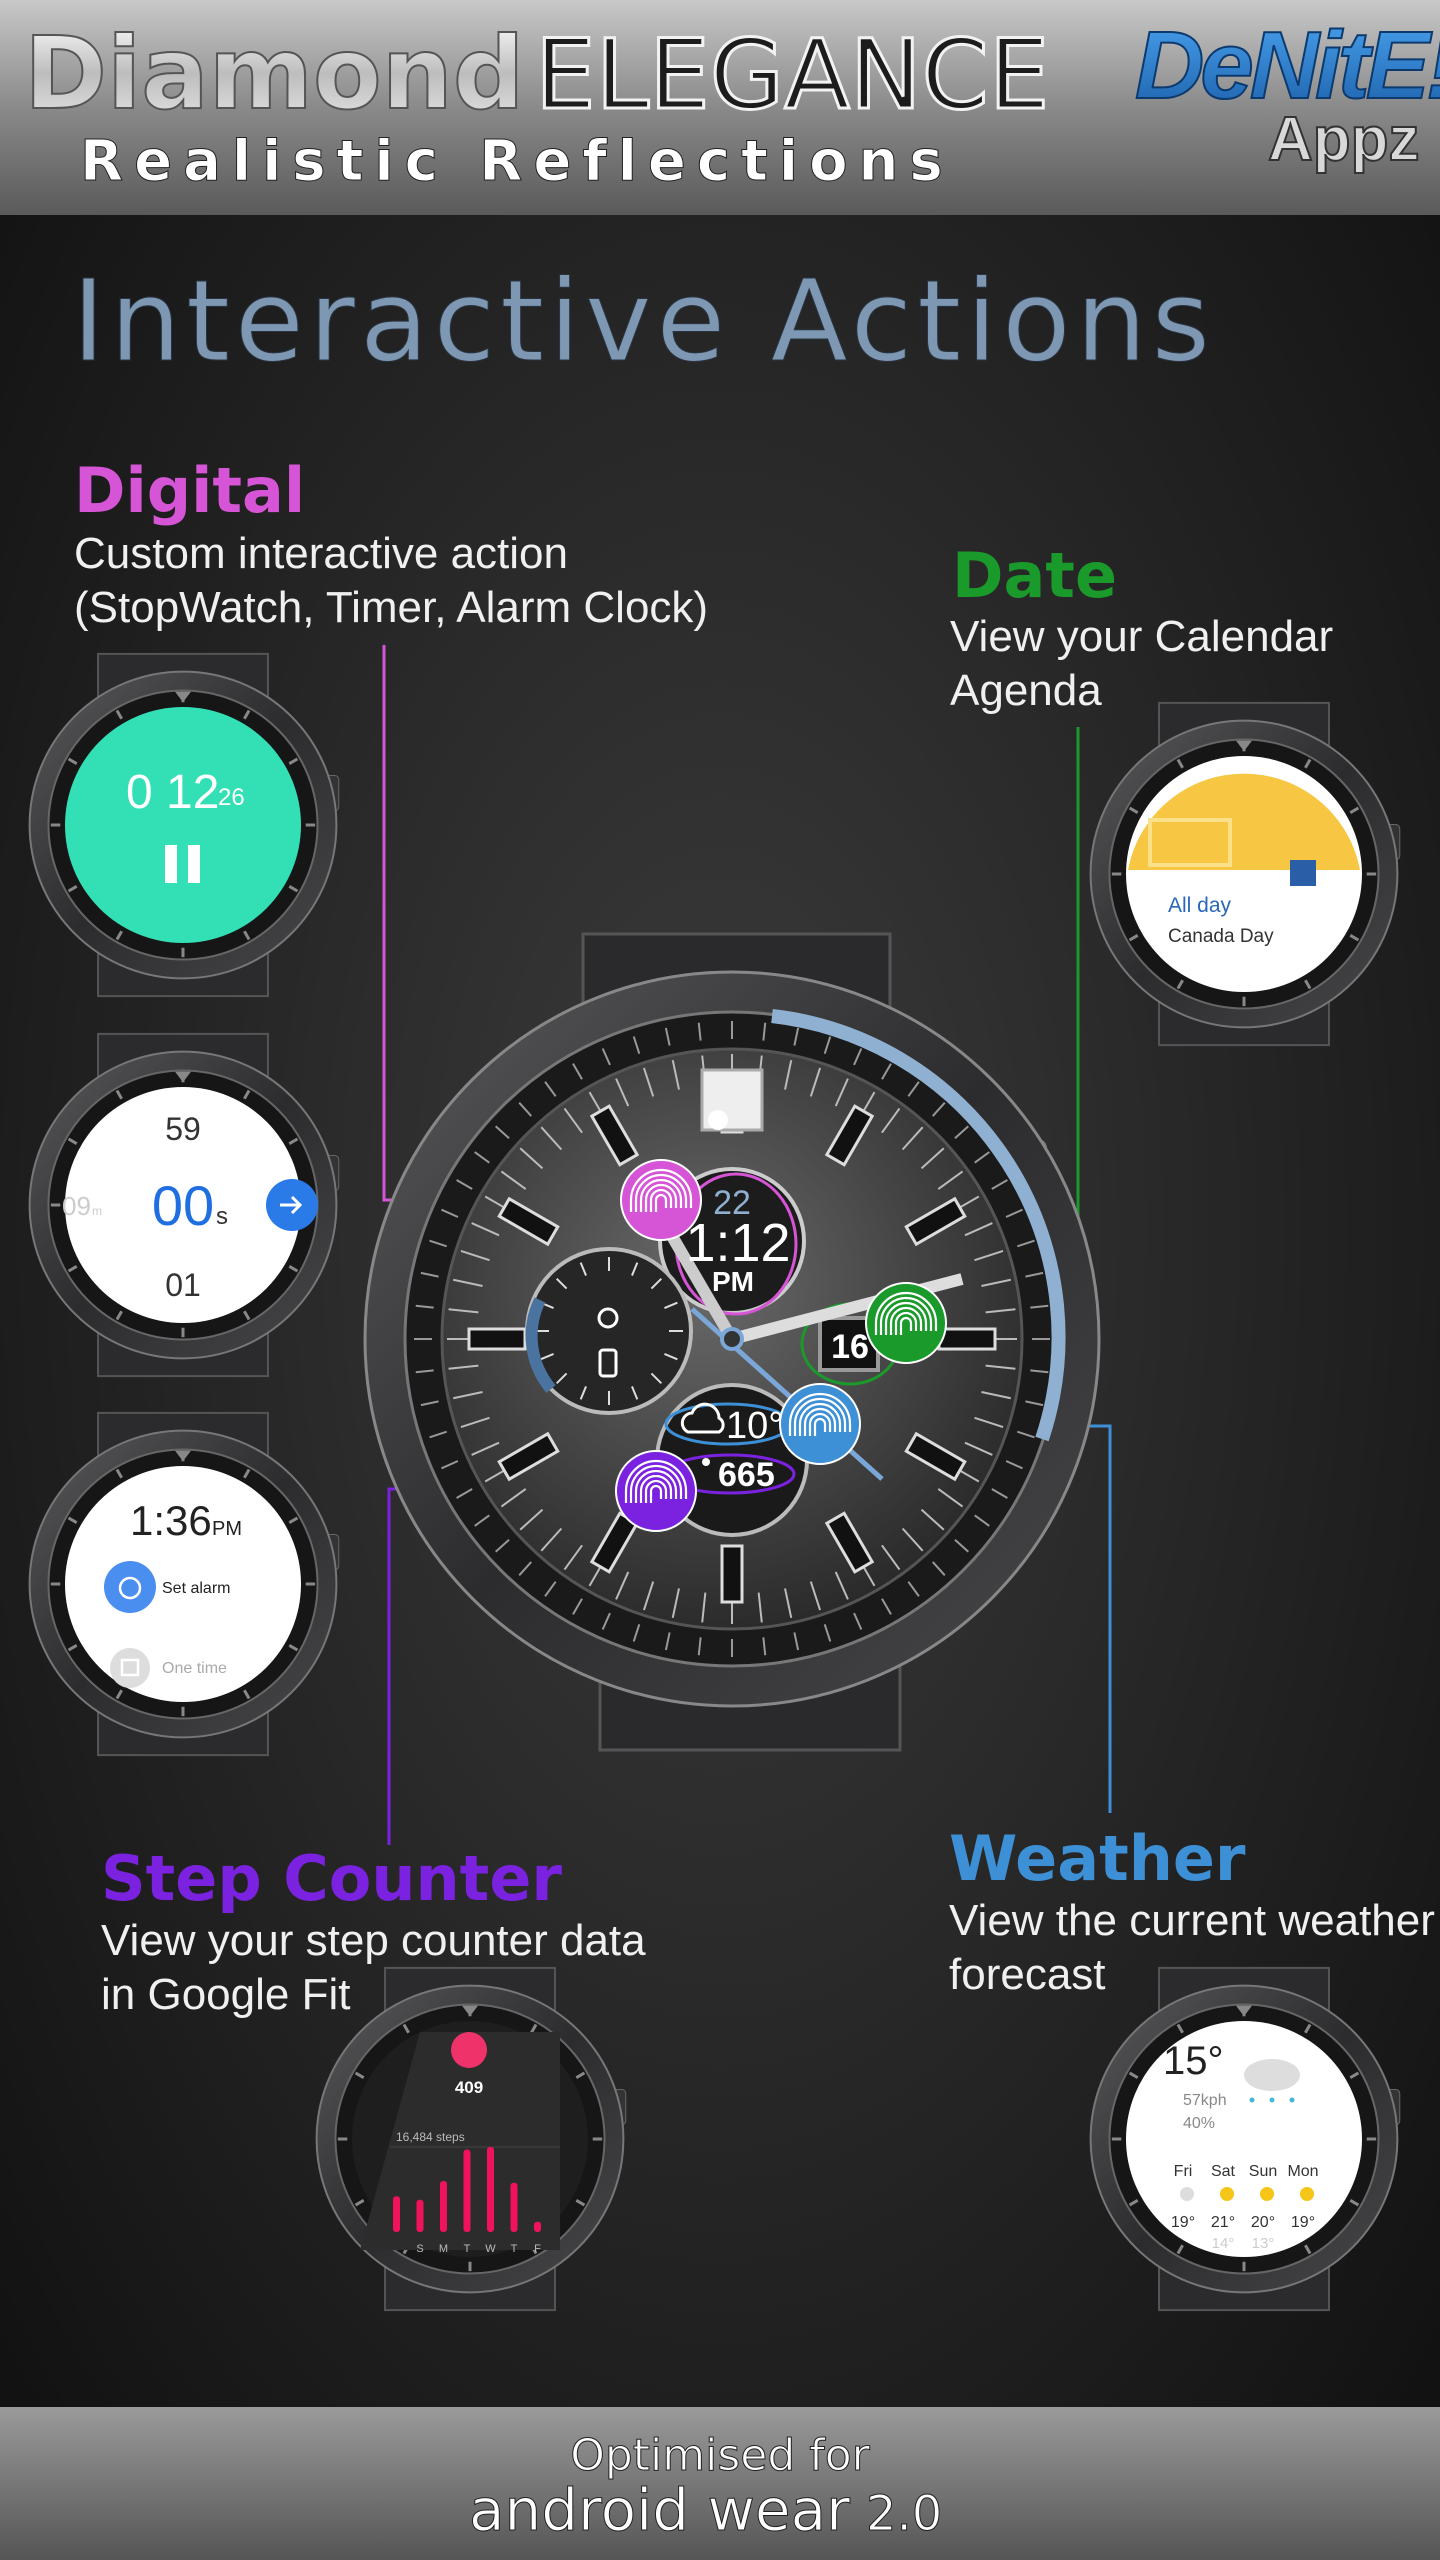  What do you see at coordinates (76, 1206) in the screenshot?
I see `timer-left-value: 09` at bounding box center [76, 1206].